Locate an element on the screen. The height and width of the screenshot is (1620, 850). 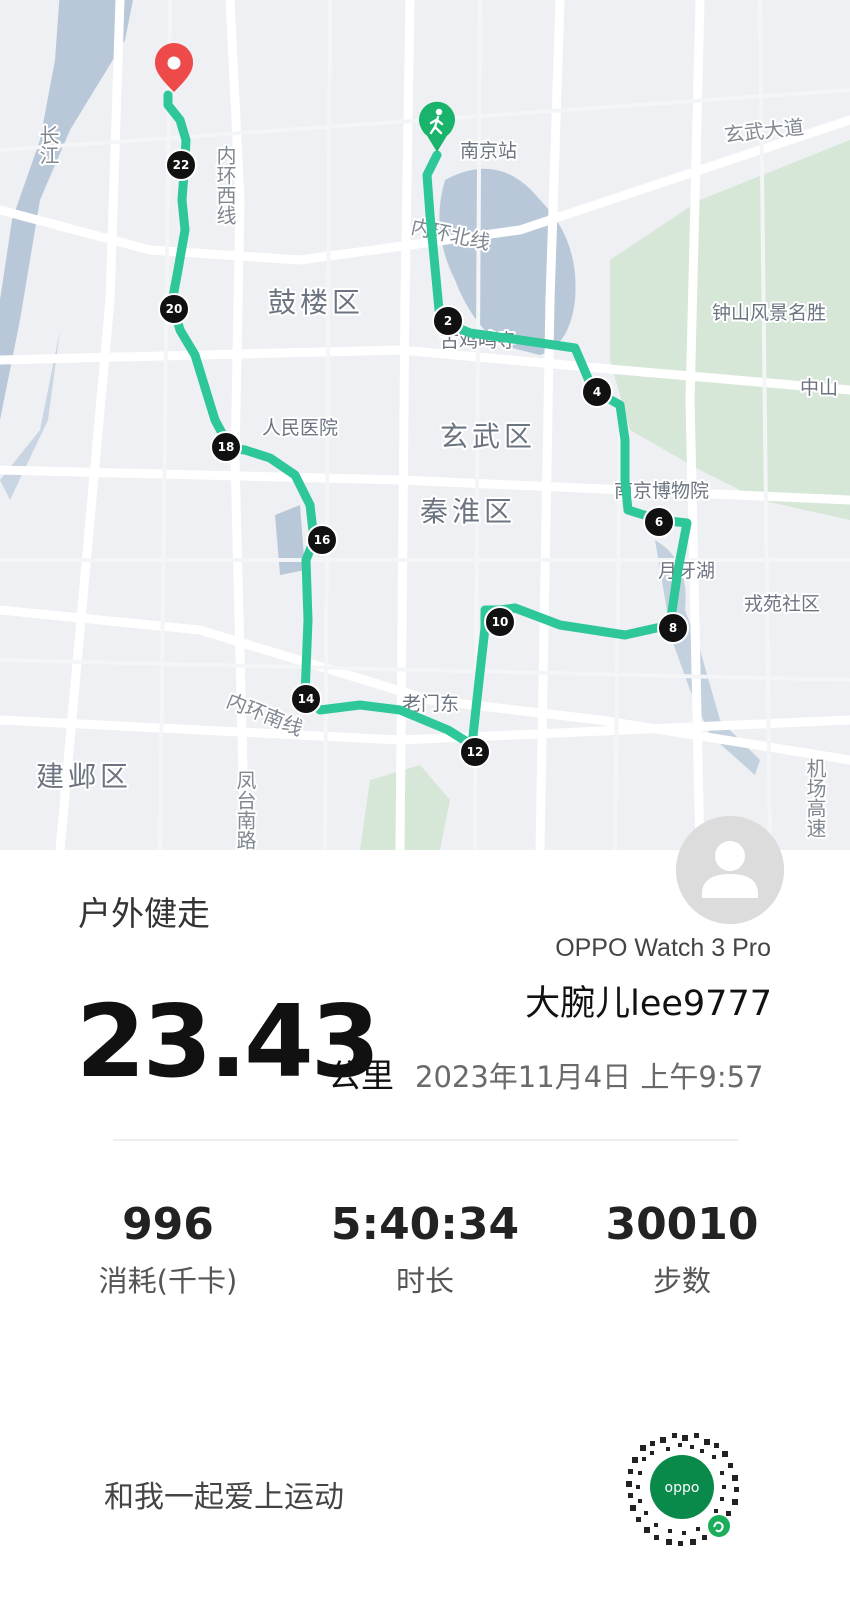
district-label: 建邺区 is located at coordinates (84, 776).